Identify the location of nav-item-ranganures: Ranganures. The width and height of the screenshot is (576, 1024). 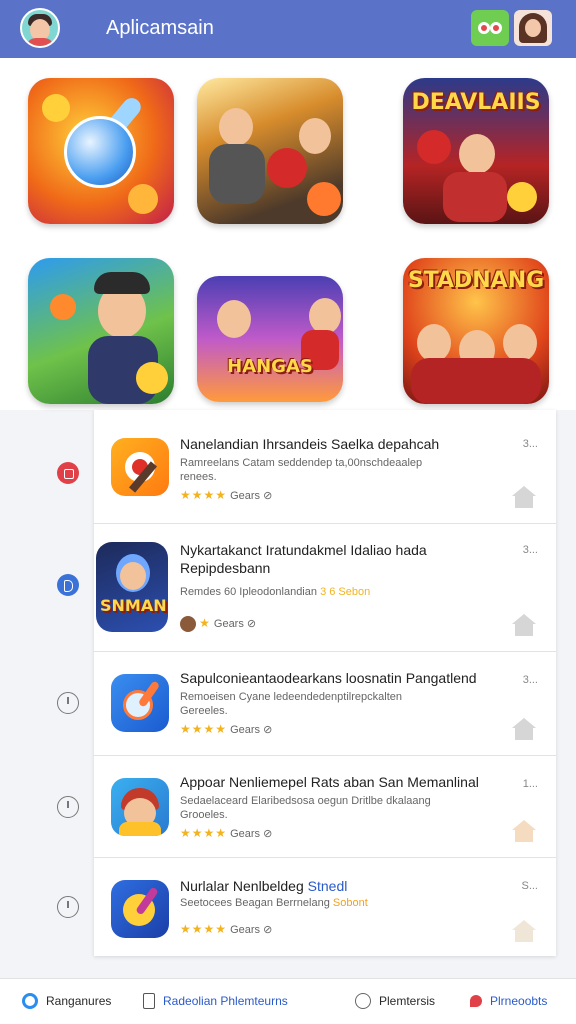
(66, 1001).